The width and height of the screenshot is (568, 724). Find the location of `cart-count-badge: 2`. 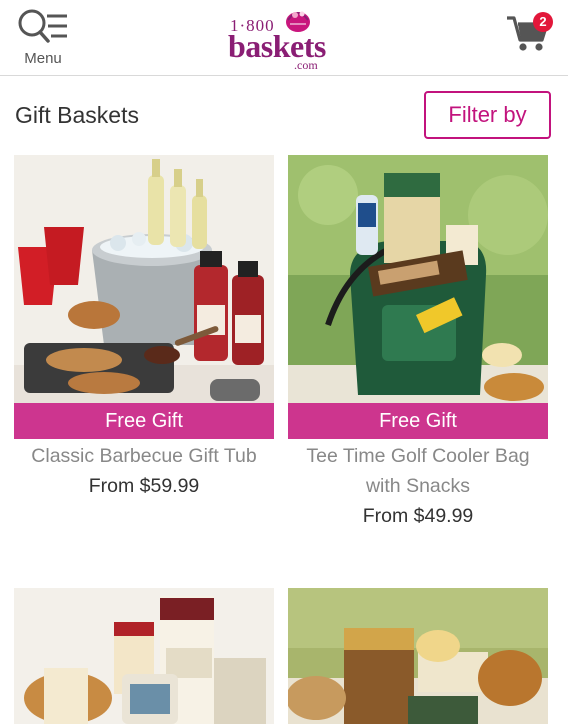

cart-count-badge: 2 is located at coordinates (543, 22).